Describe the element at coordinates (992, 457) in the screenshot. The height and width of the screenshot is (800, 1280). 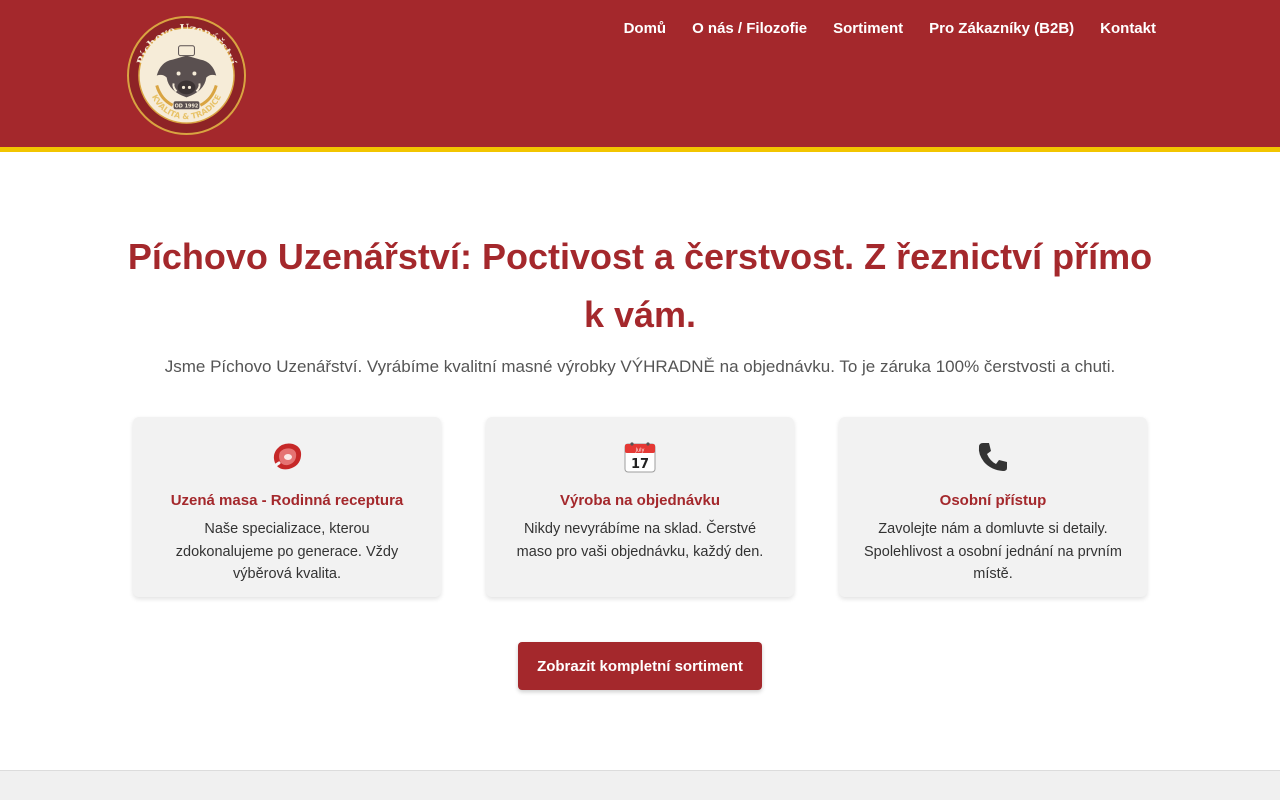
I see `phone-icon` at that location.